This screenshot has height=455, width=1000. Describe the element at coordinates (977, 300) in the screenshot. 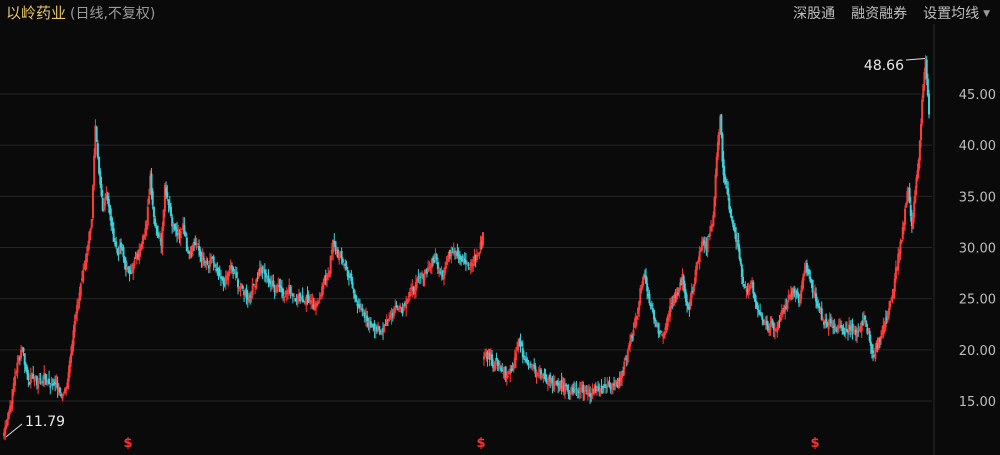

I see `y-tick-label: 25.00` at that location.